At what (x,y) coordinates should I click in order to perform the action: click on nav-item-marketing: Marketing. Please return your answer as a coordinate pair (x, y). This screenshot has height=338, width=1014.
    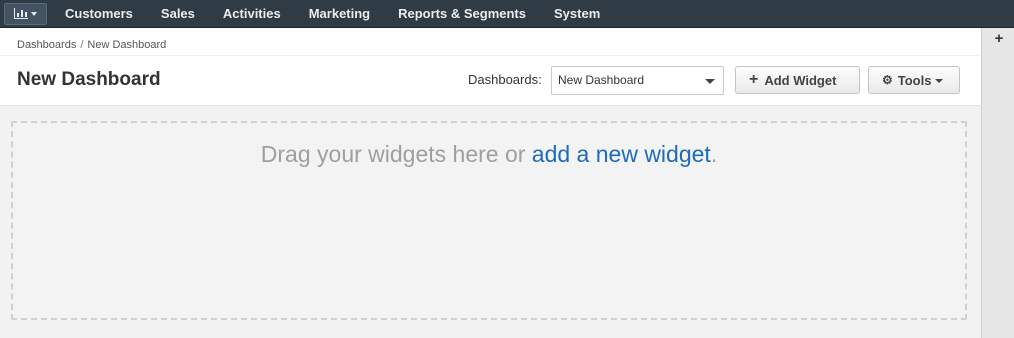
    Looking at the image, I should click on (339, 13).